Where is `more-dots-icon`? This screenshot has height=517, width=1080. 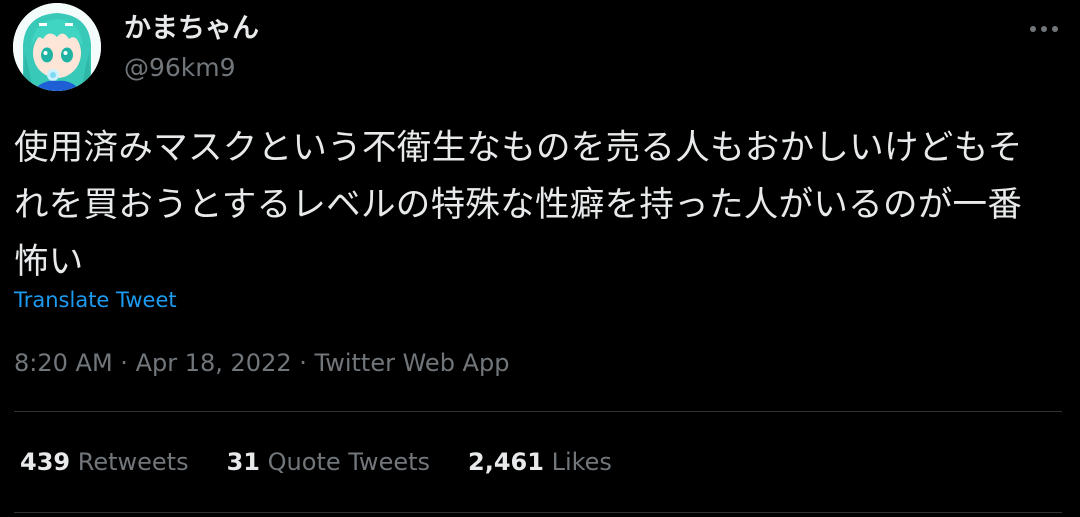
more-dots-icon is located at coordinates (1044, 29).